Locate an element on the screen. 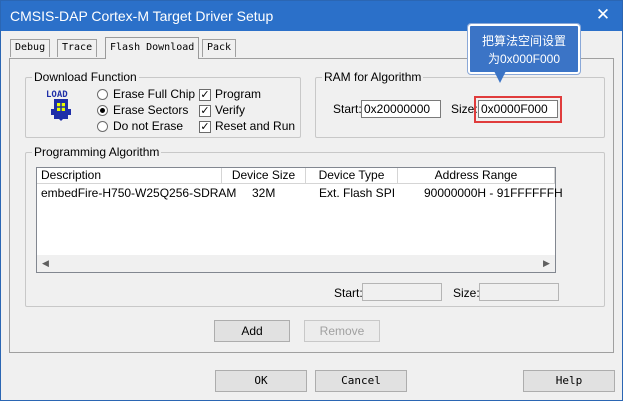 Image resolution: width=623 pixels, height=401 pixels. window-title: CMSIS-DAP Cortex-M Target Driver Setup is located at coordinates (142, 16).